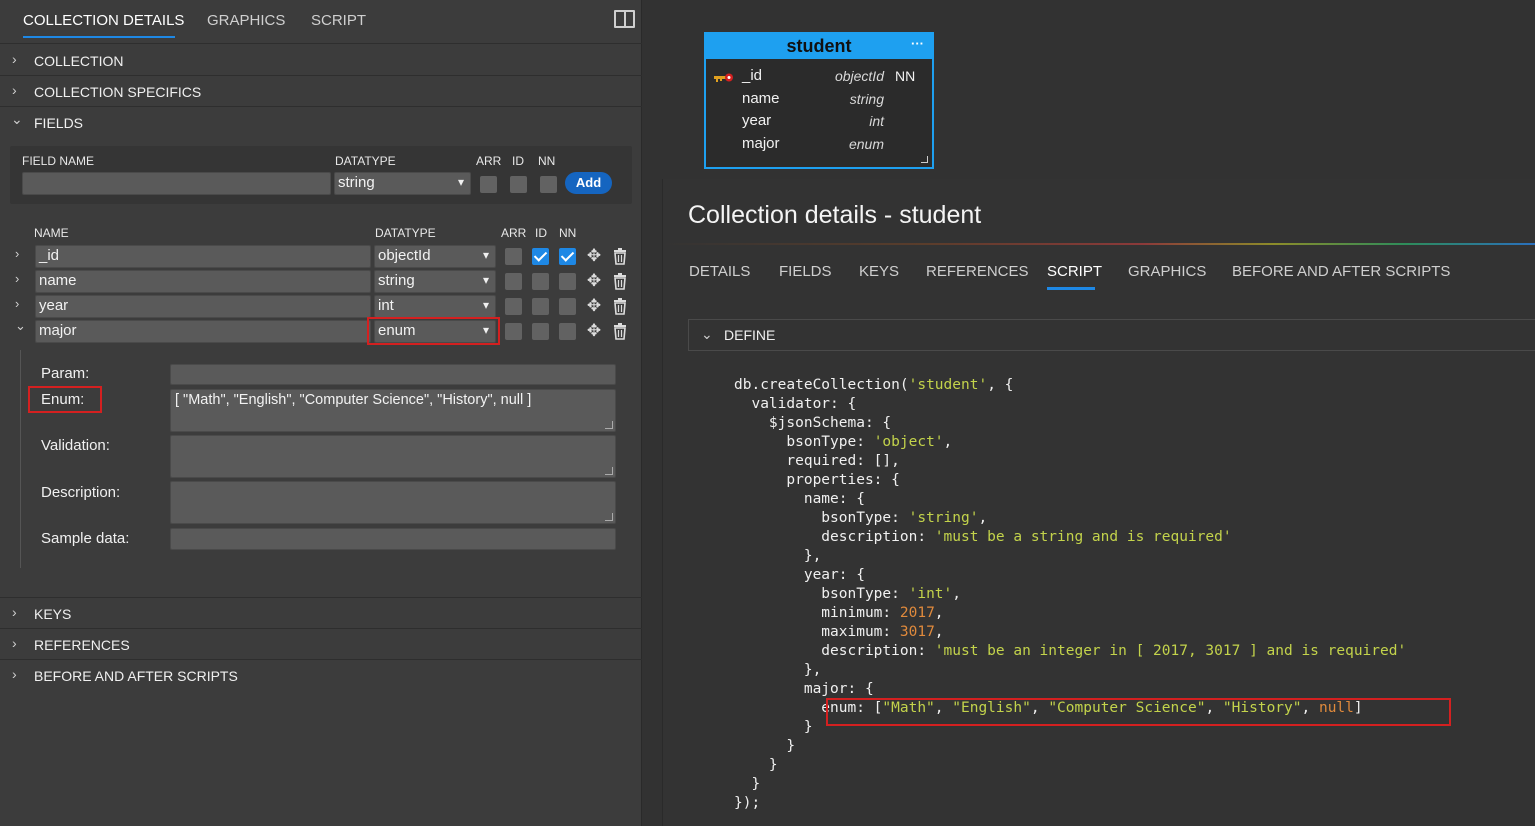 This screenshot has height=826, width=1535. I want to click on code-line: validator: {, so click(795, 404).